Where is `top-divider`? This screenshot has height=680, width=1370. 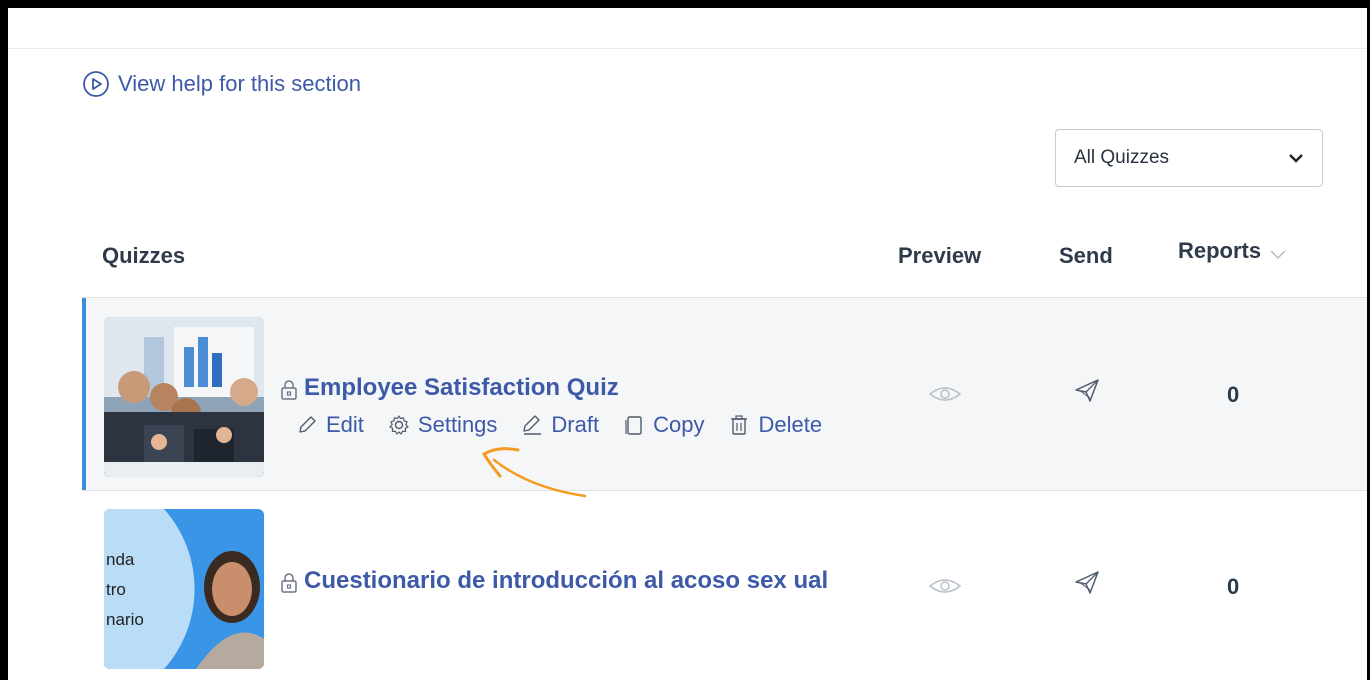
top-divider is located at coordinates (687, 48).